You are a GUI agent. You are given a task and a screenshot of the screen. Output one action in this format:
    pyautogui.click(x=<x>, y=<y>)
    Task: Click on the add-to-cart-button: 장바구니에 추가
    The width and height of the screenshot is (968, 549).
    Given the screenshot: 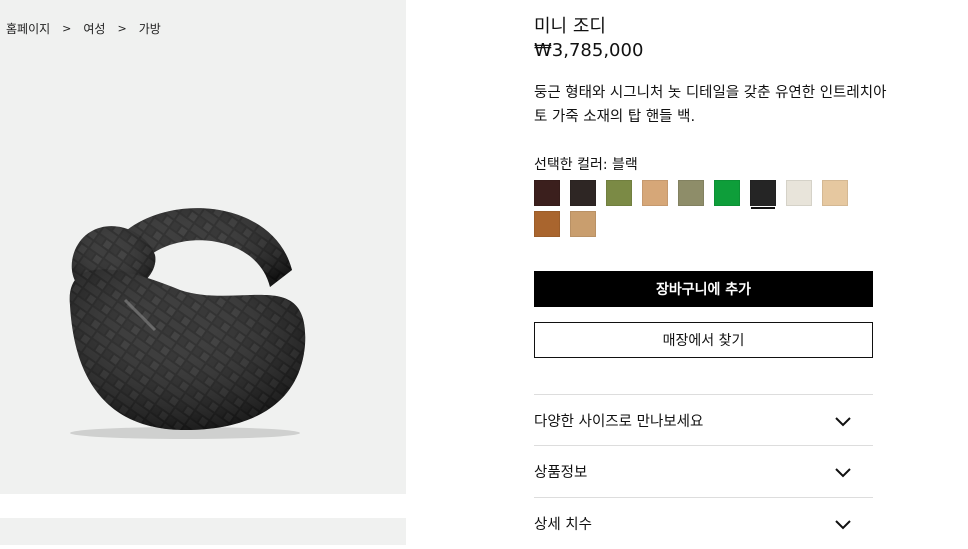 What is the action you would take?
    pyautogui.click(x=703, y=289)
    